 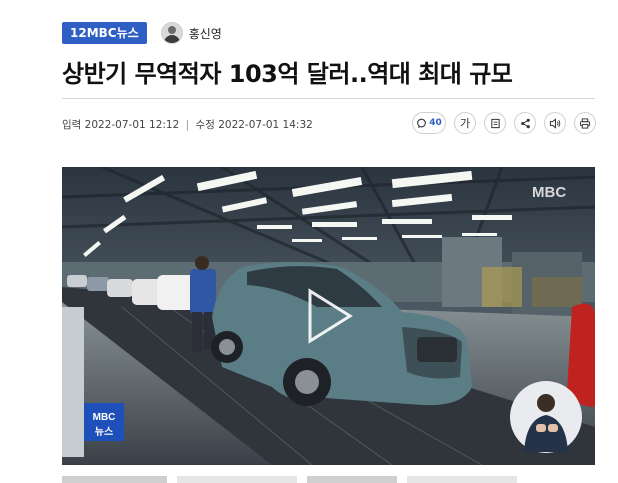 What do you see at coordinates (422, 123) in the screenshot?
I see `comment-icon` at bounding box center [422, 123].